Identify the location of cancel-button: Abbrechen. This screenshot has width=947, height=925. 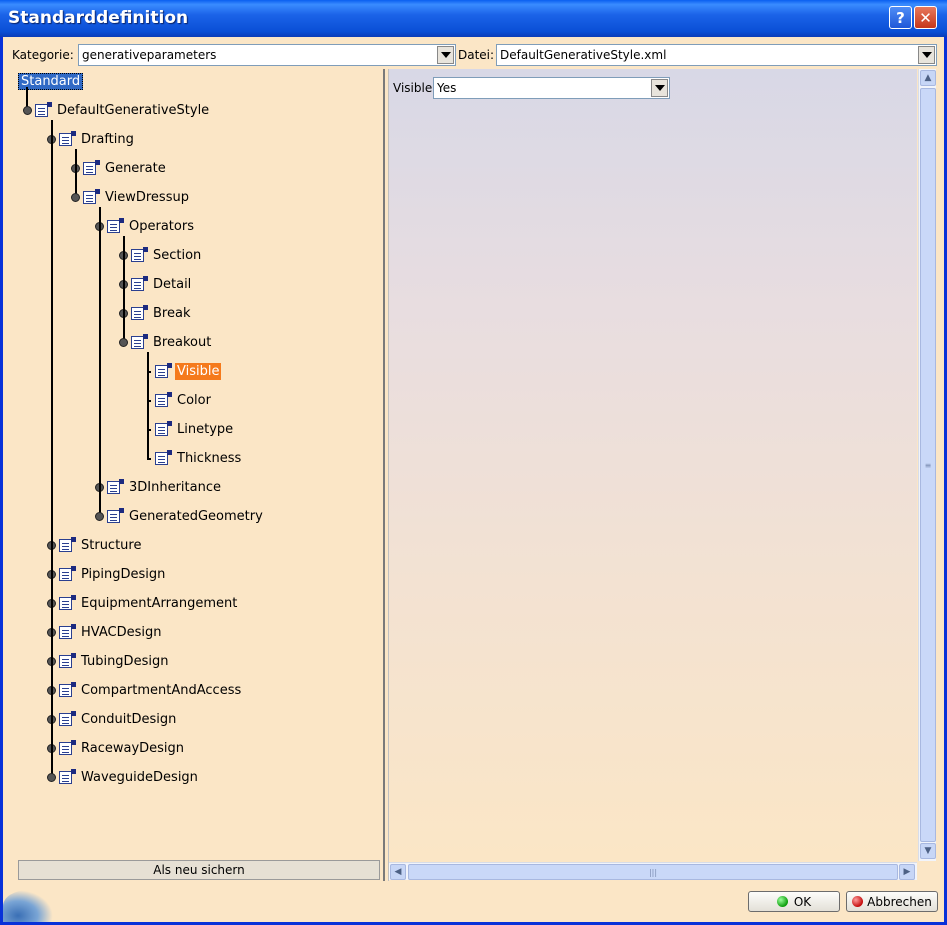
(892, 901).